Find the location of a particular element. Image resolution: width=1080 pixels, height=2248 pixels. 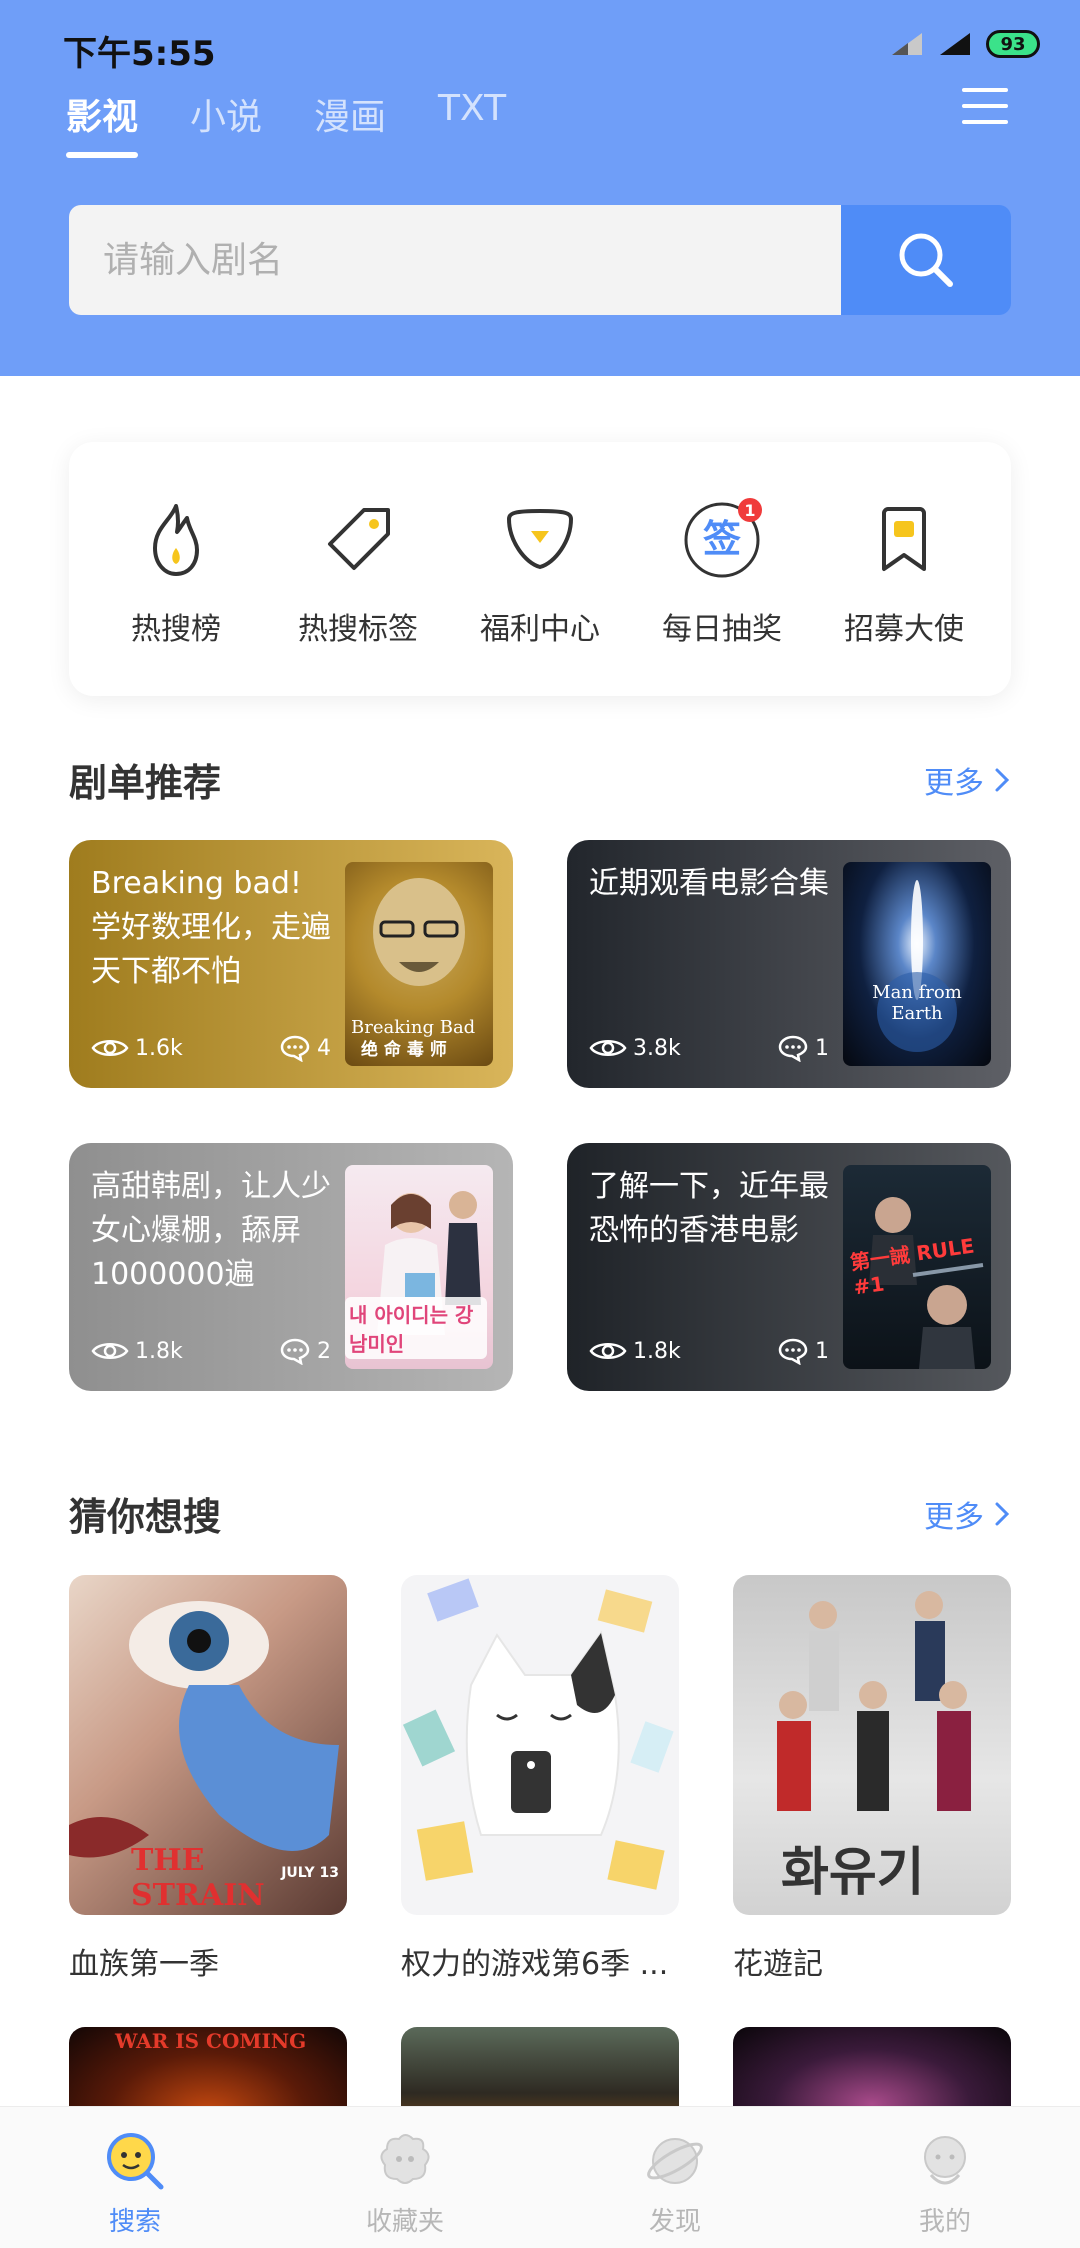

view-count: 3.8k is located at coordinates (657, 1048).